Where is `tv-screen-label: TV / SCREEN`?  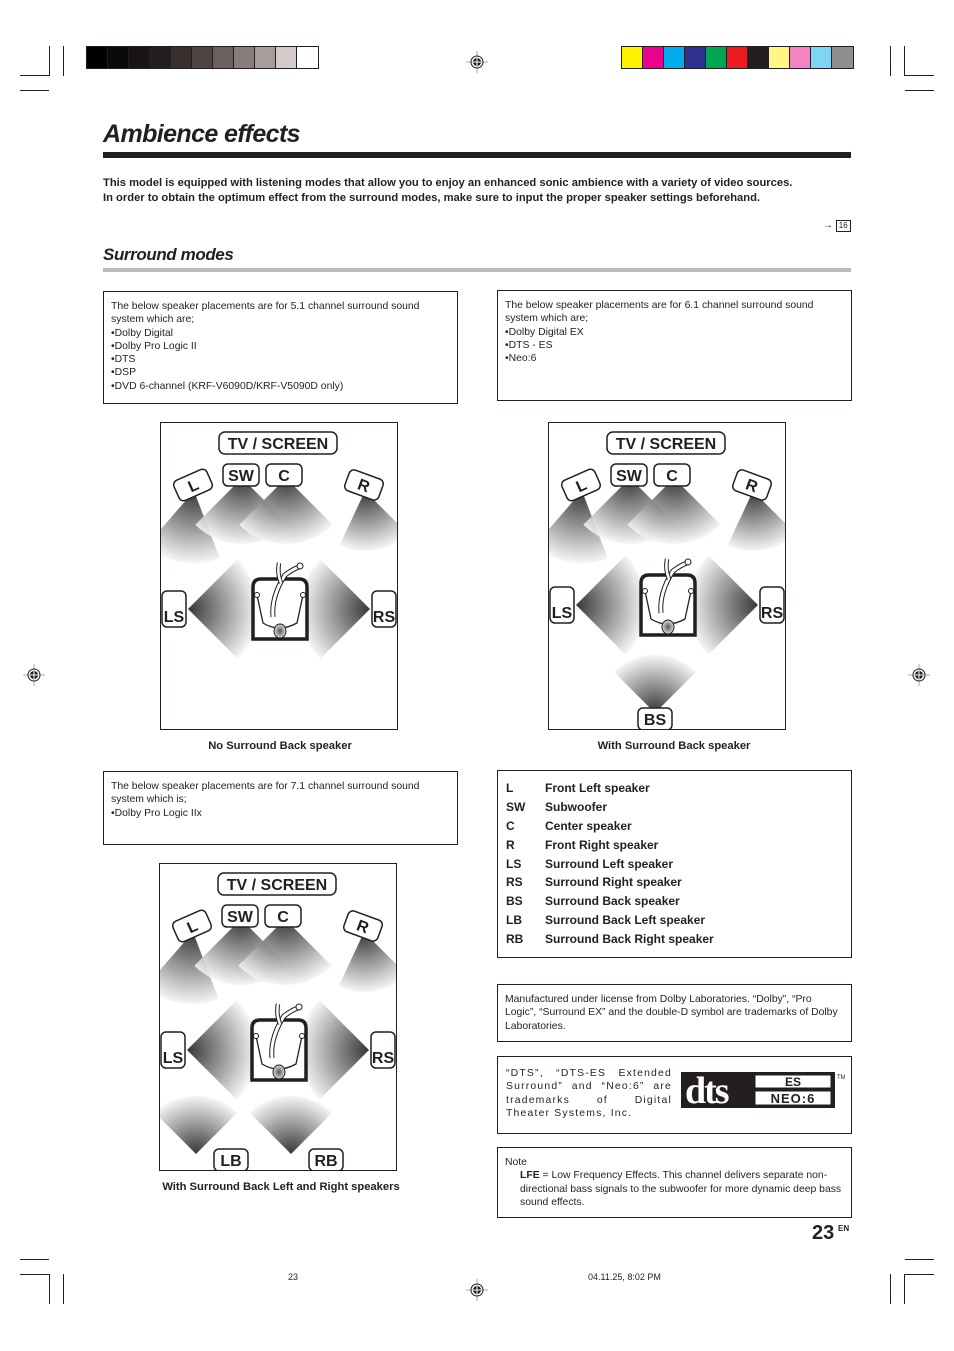 tv-screen-label: TV / SCREEN is located at coordinates (278, 443).